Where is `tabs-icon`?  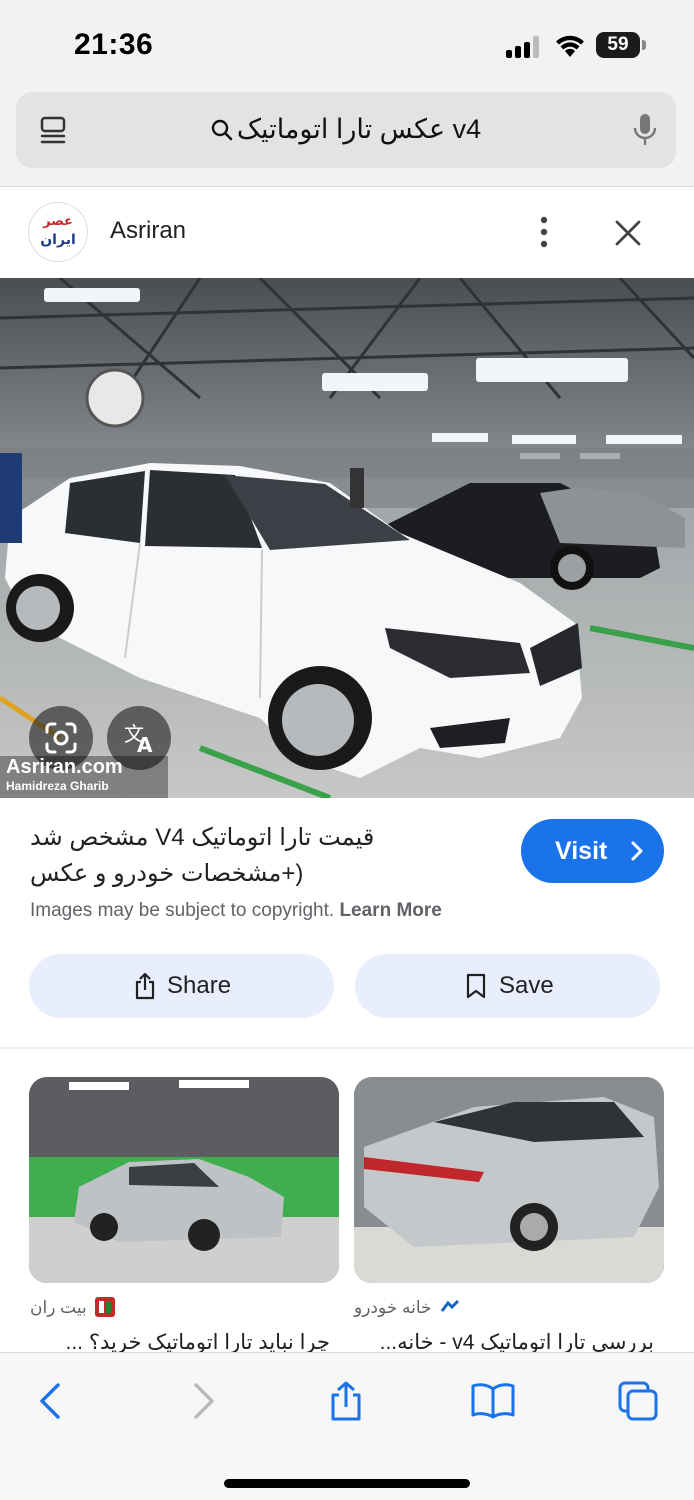 tabs-icon is located at coordinates (638, 1401).